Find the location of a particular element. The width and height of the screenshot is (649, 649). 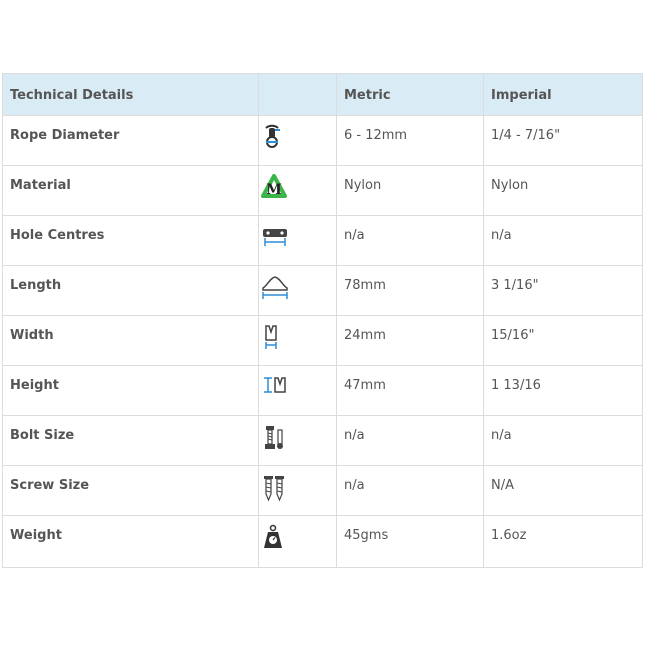

table-row: Material M Nylon Nylon is located at coordinates (322, 190).